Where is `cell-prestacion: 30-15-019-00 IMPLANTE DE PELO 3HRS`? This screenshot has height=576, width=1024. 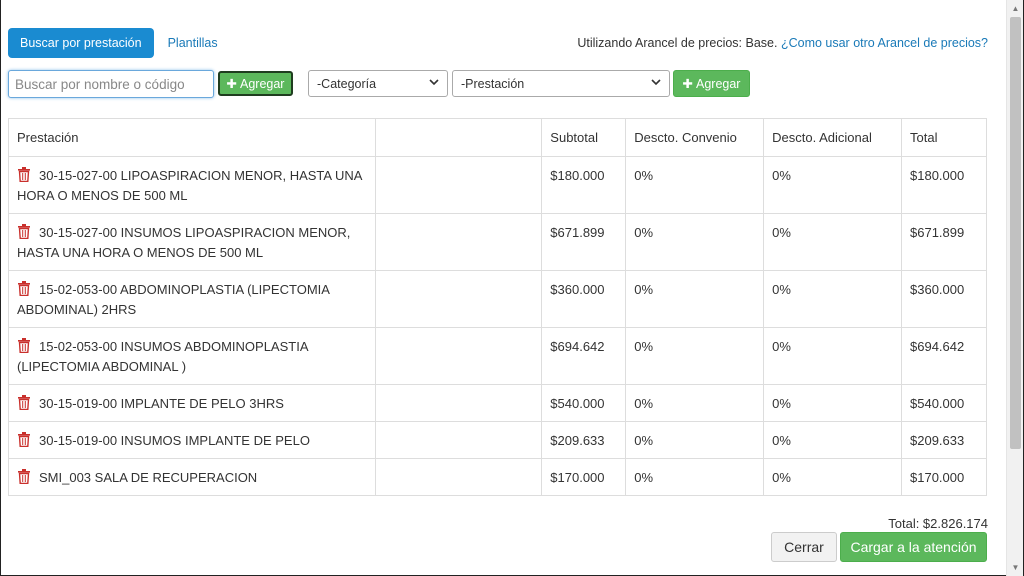 cell-prestacion: 30-15-019-00 IMPLANTE DE PELO 3HRS is located at coordinates (192, 403).